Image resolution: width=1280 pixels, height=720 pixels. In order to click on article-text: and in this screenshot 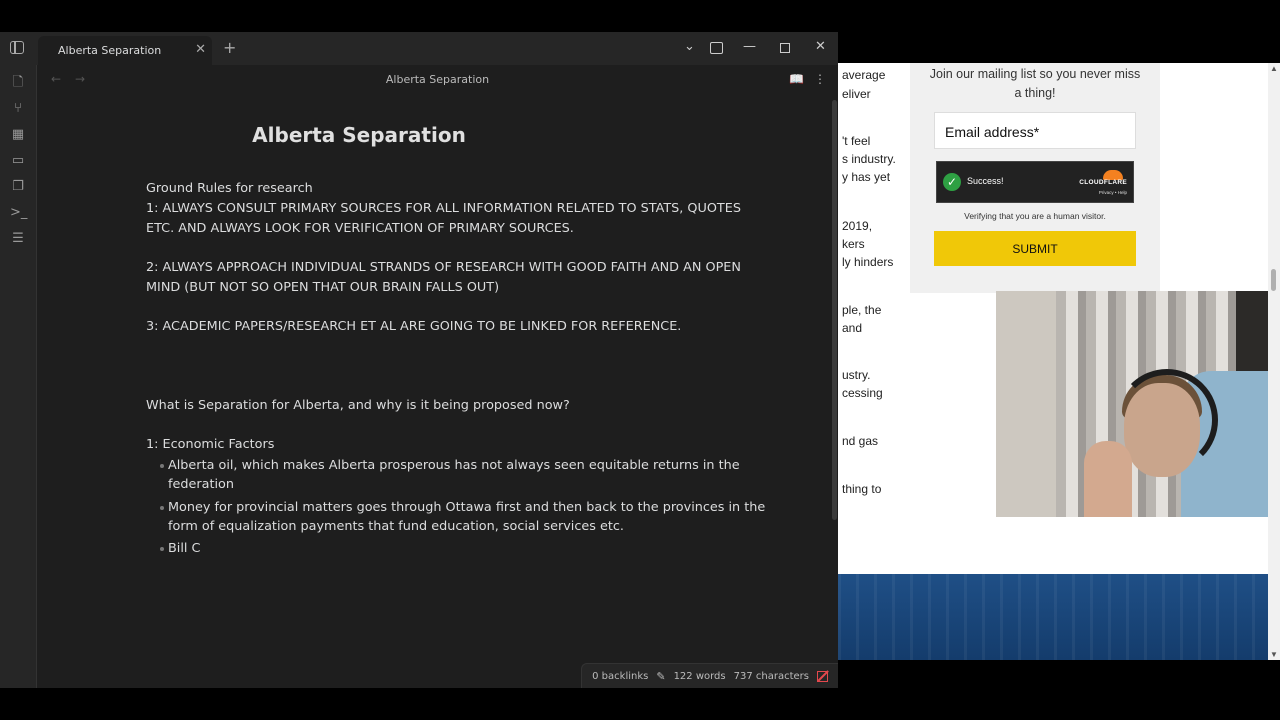, I will do `click(852, 328)`.